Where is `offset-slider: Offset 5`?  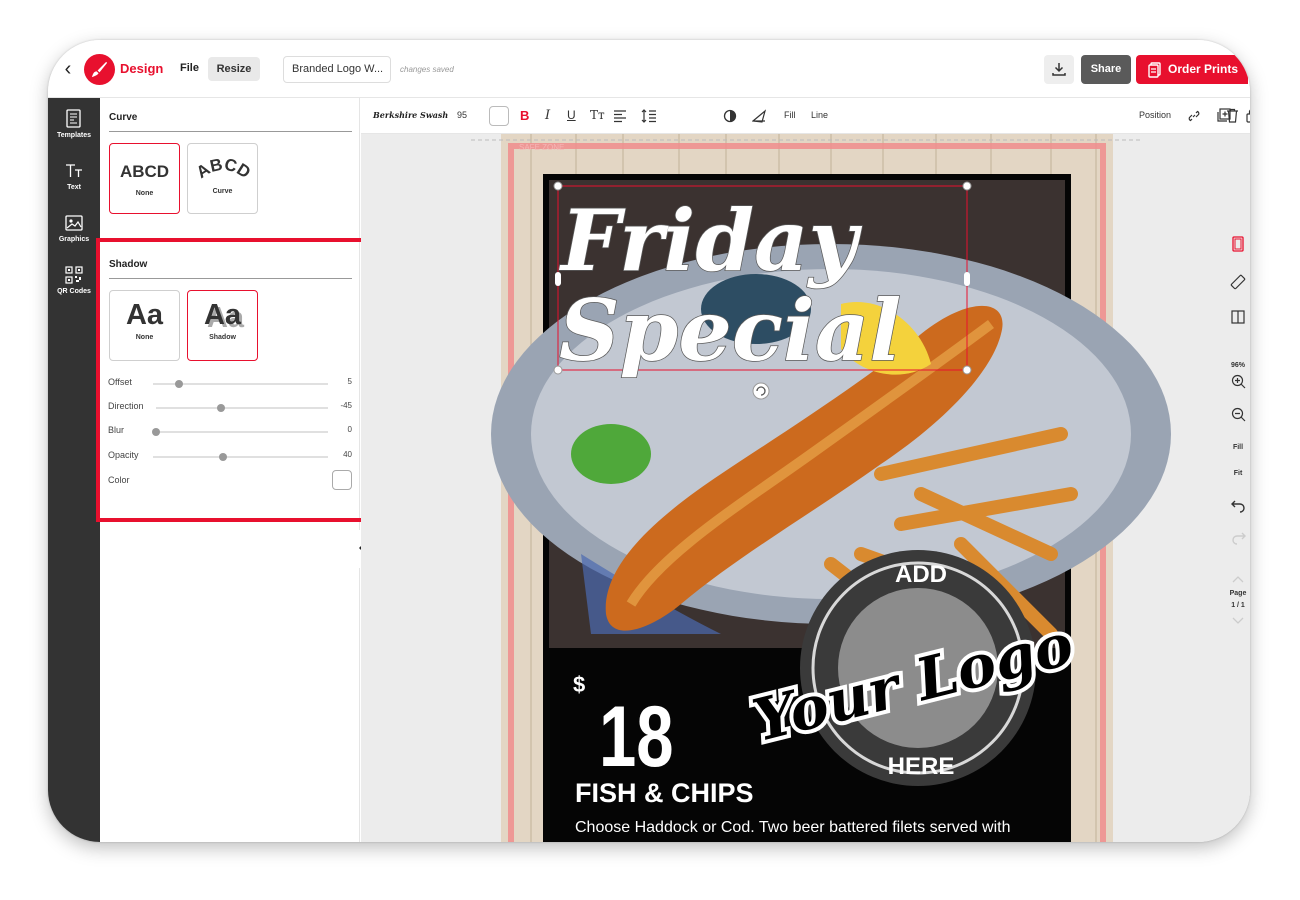
offset-slider: Offset 5 is located at coordinates (230, 384).